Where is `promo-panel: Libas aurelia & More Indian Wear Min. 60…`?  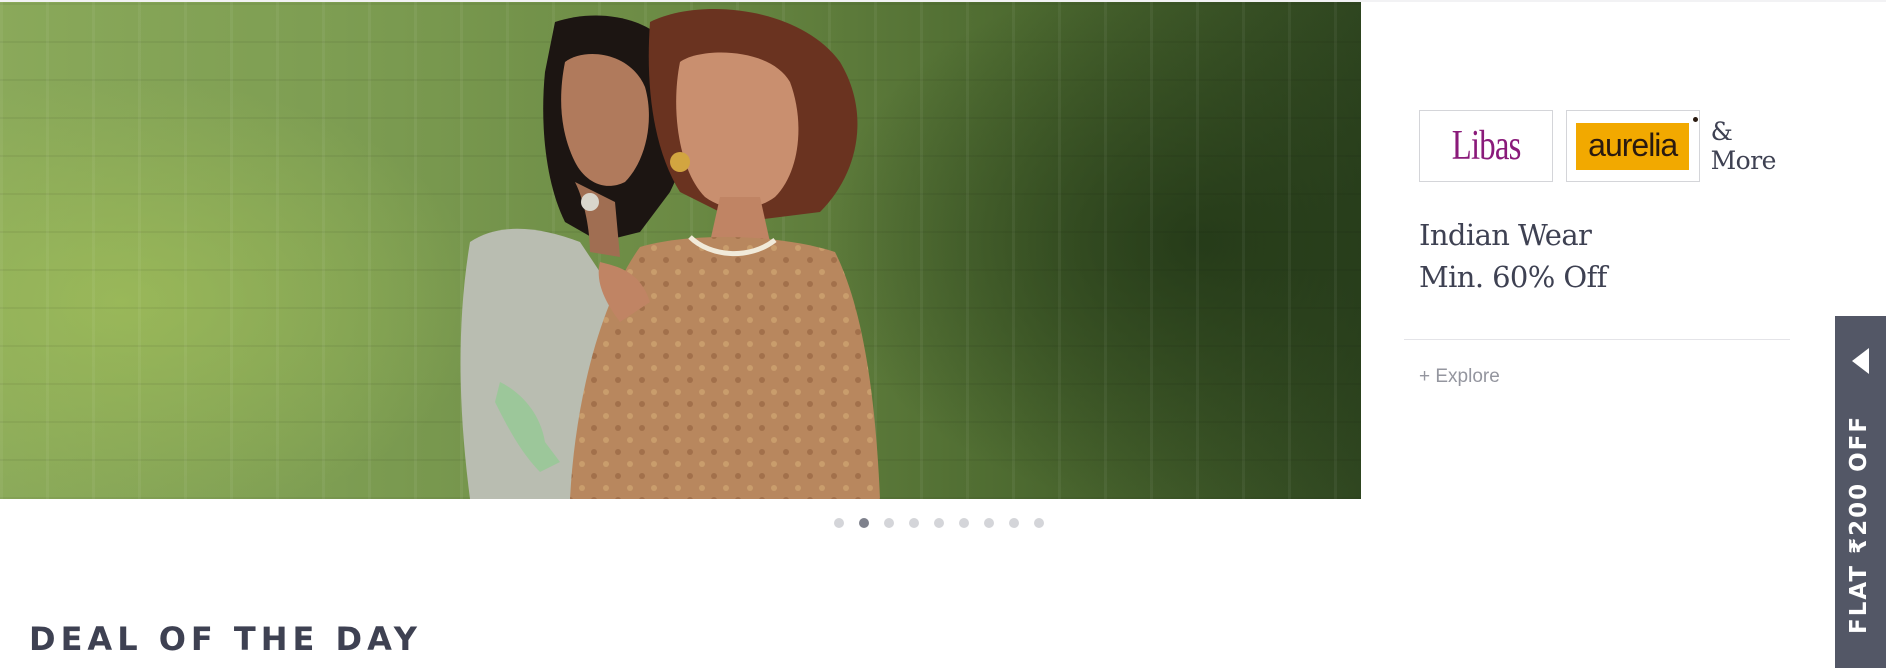 promo-panel: Libas aurelia & More Indian Wear Min. 60… is located at coordinates (1604, 248).